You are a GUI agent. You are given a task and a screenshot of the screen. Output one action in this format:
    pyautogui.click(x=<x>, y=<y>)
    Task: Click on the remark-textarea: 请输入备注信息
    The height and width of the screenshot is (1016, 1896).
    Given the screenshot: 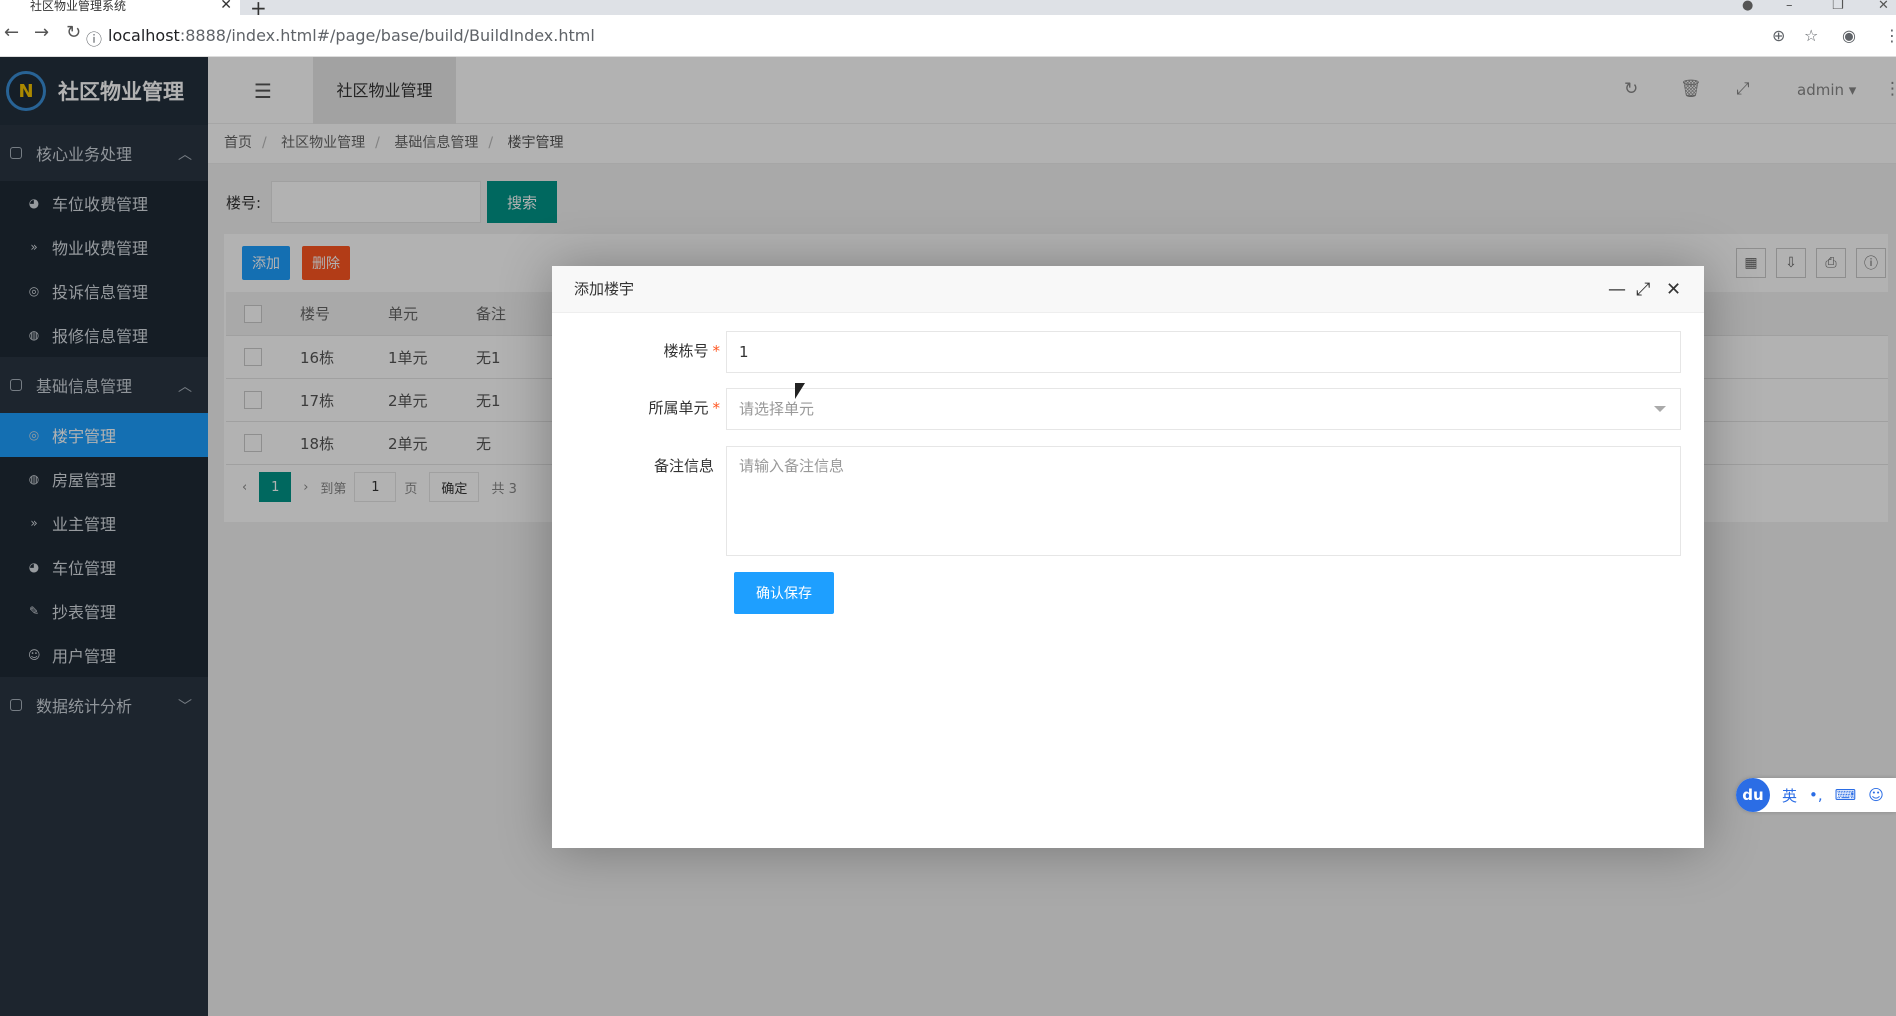 What is the action you would take?
    pyautogui.click(x=1203, y=501)
    